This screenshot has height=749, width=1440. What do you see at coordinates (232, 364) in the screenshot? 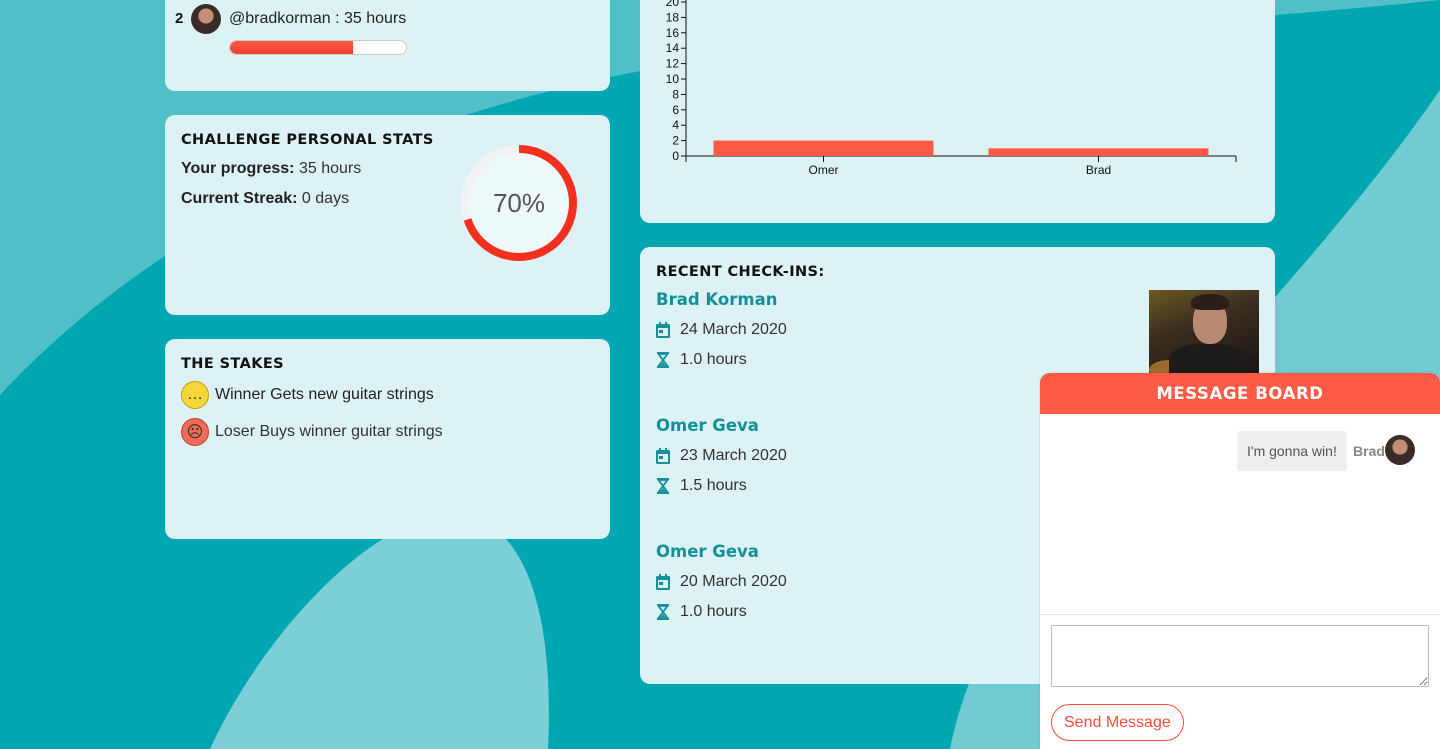
I see `stakes-title: THE STAKES` at bounding box center [232, 364].